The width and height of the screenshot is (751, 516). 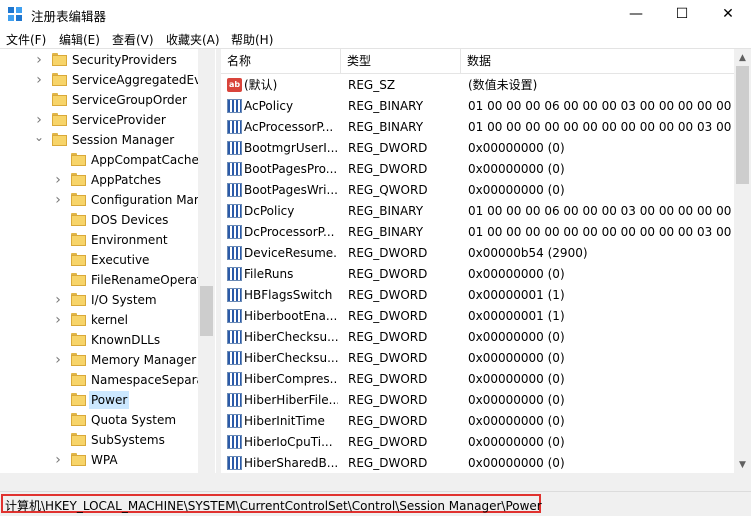 What do you see at coordinates (193, 39) in the screenshot?
I see `menu-favorites: 收藏夹(A)` at bounding box center [193, 39].